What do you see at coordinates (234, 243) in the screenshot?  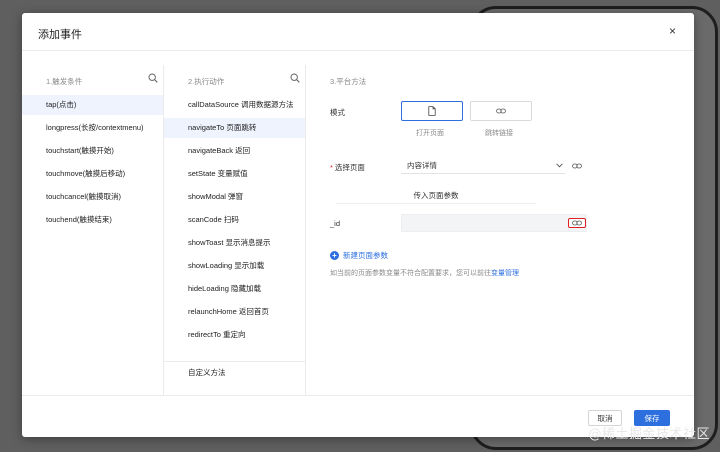 I see `action-item-showtoast: showToast 显示消息提示` at bounding box center [234, 243].